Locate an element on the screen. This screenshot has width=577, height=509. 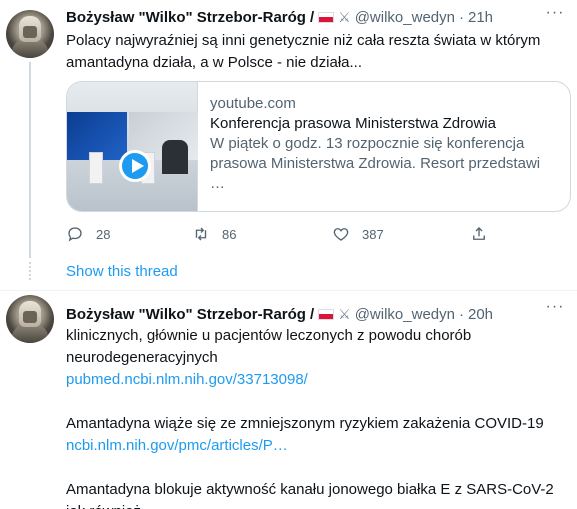
tweet-timestamp: 20h is located at coordinates (480, 314).